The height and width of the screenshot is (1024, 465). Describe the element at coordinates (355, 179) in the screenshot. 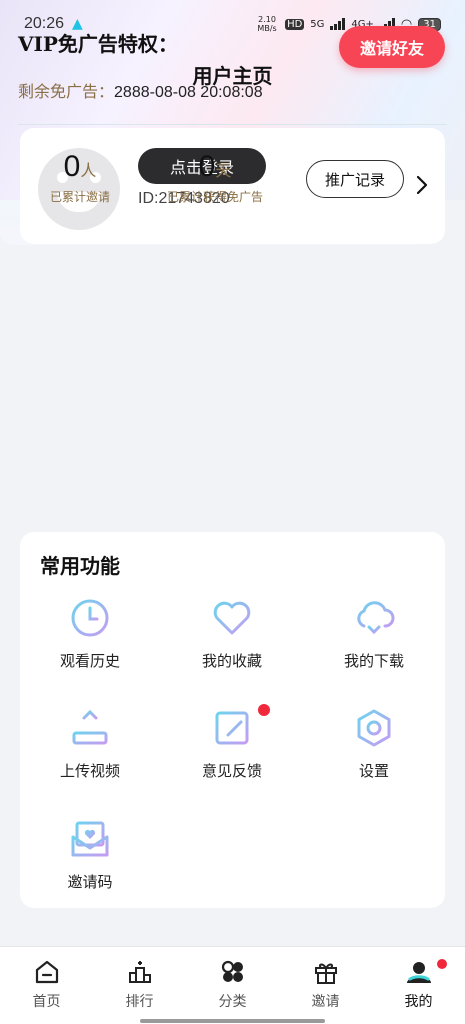

I see `promotion-record-button: 推广记录` at that location.